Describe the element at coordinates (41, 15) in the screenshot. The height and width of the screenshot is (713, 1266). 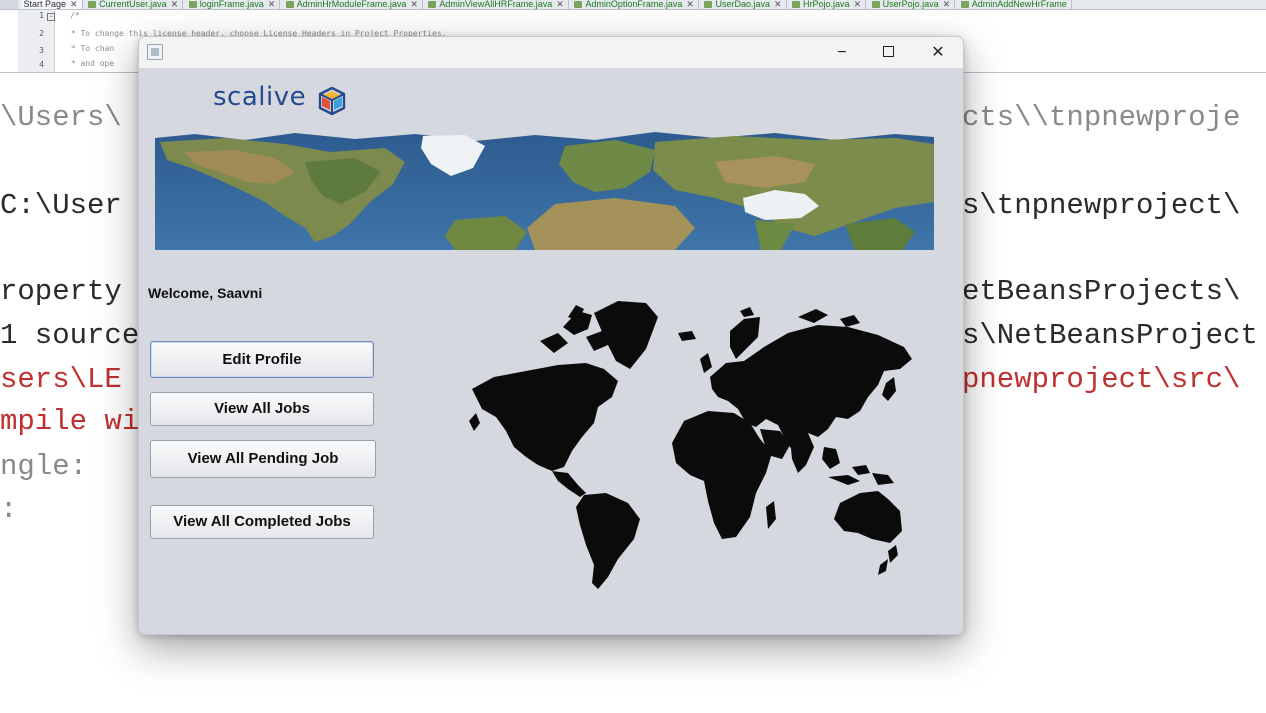
I see `line-number: 1` at that location.